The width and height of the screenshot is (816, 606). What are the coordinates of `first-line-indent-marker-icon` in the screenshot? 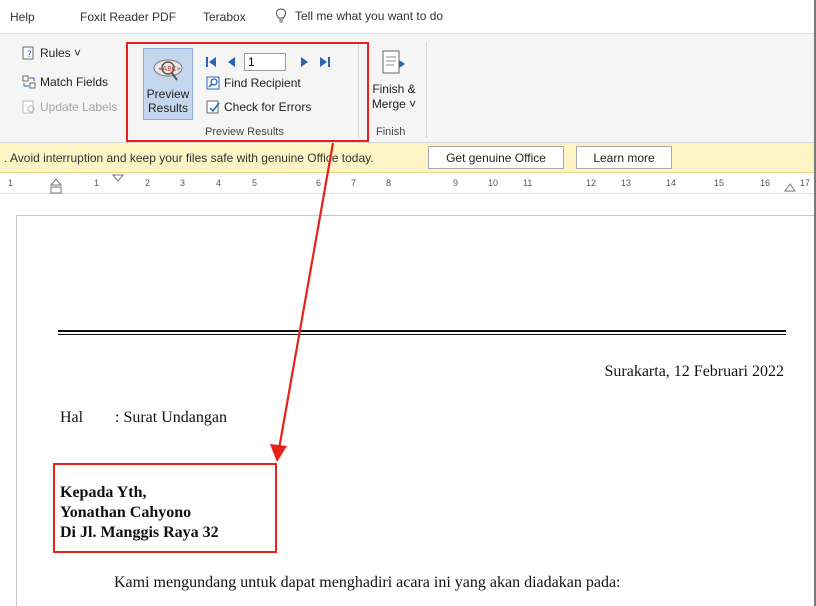 It's located at (118, 178).